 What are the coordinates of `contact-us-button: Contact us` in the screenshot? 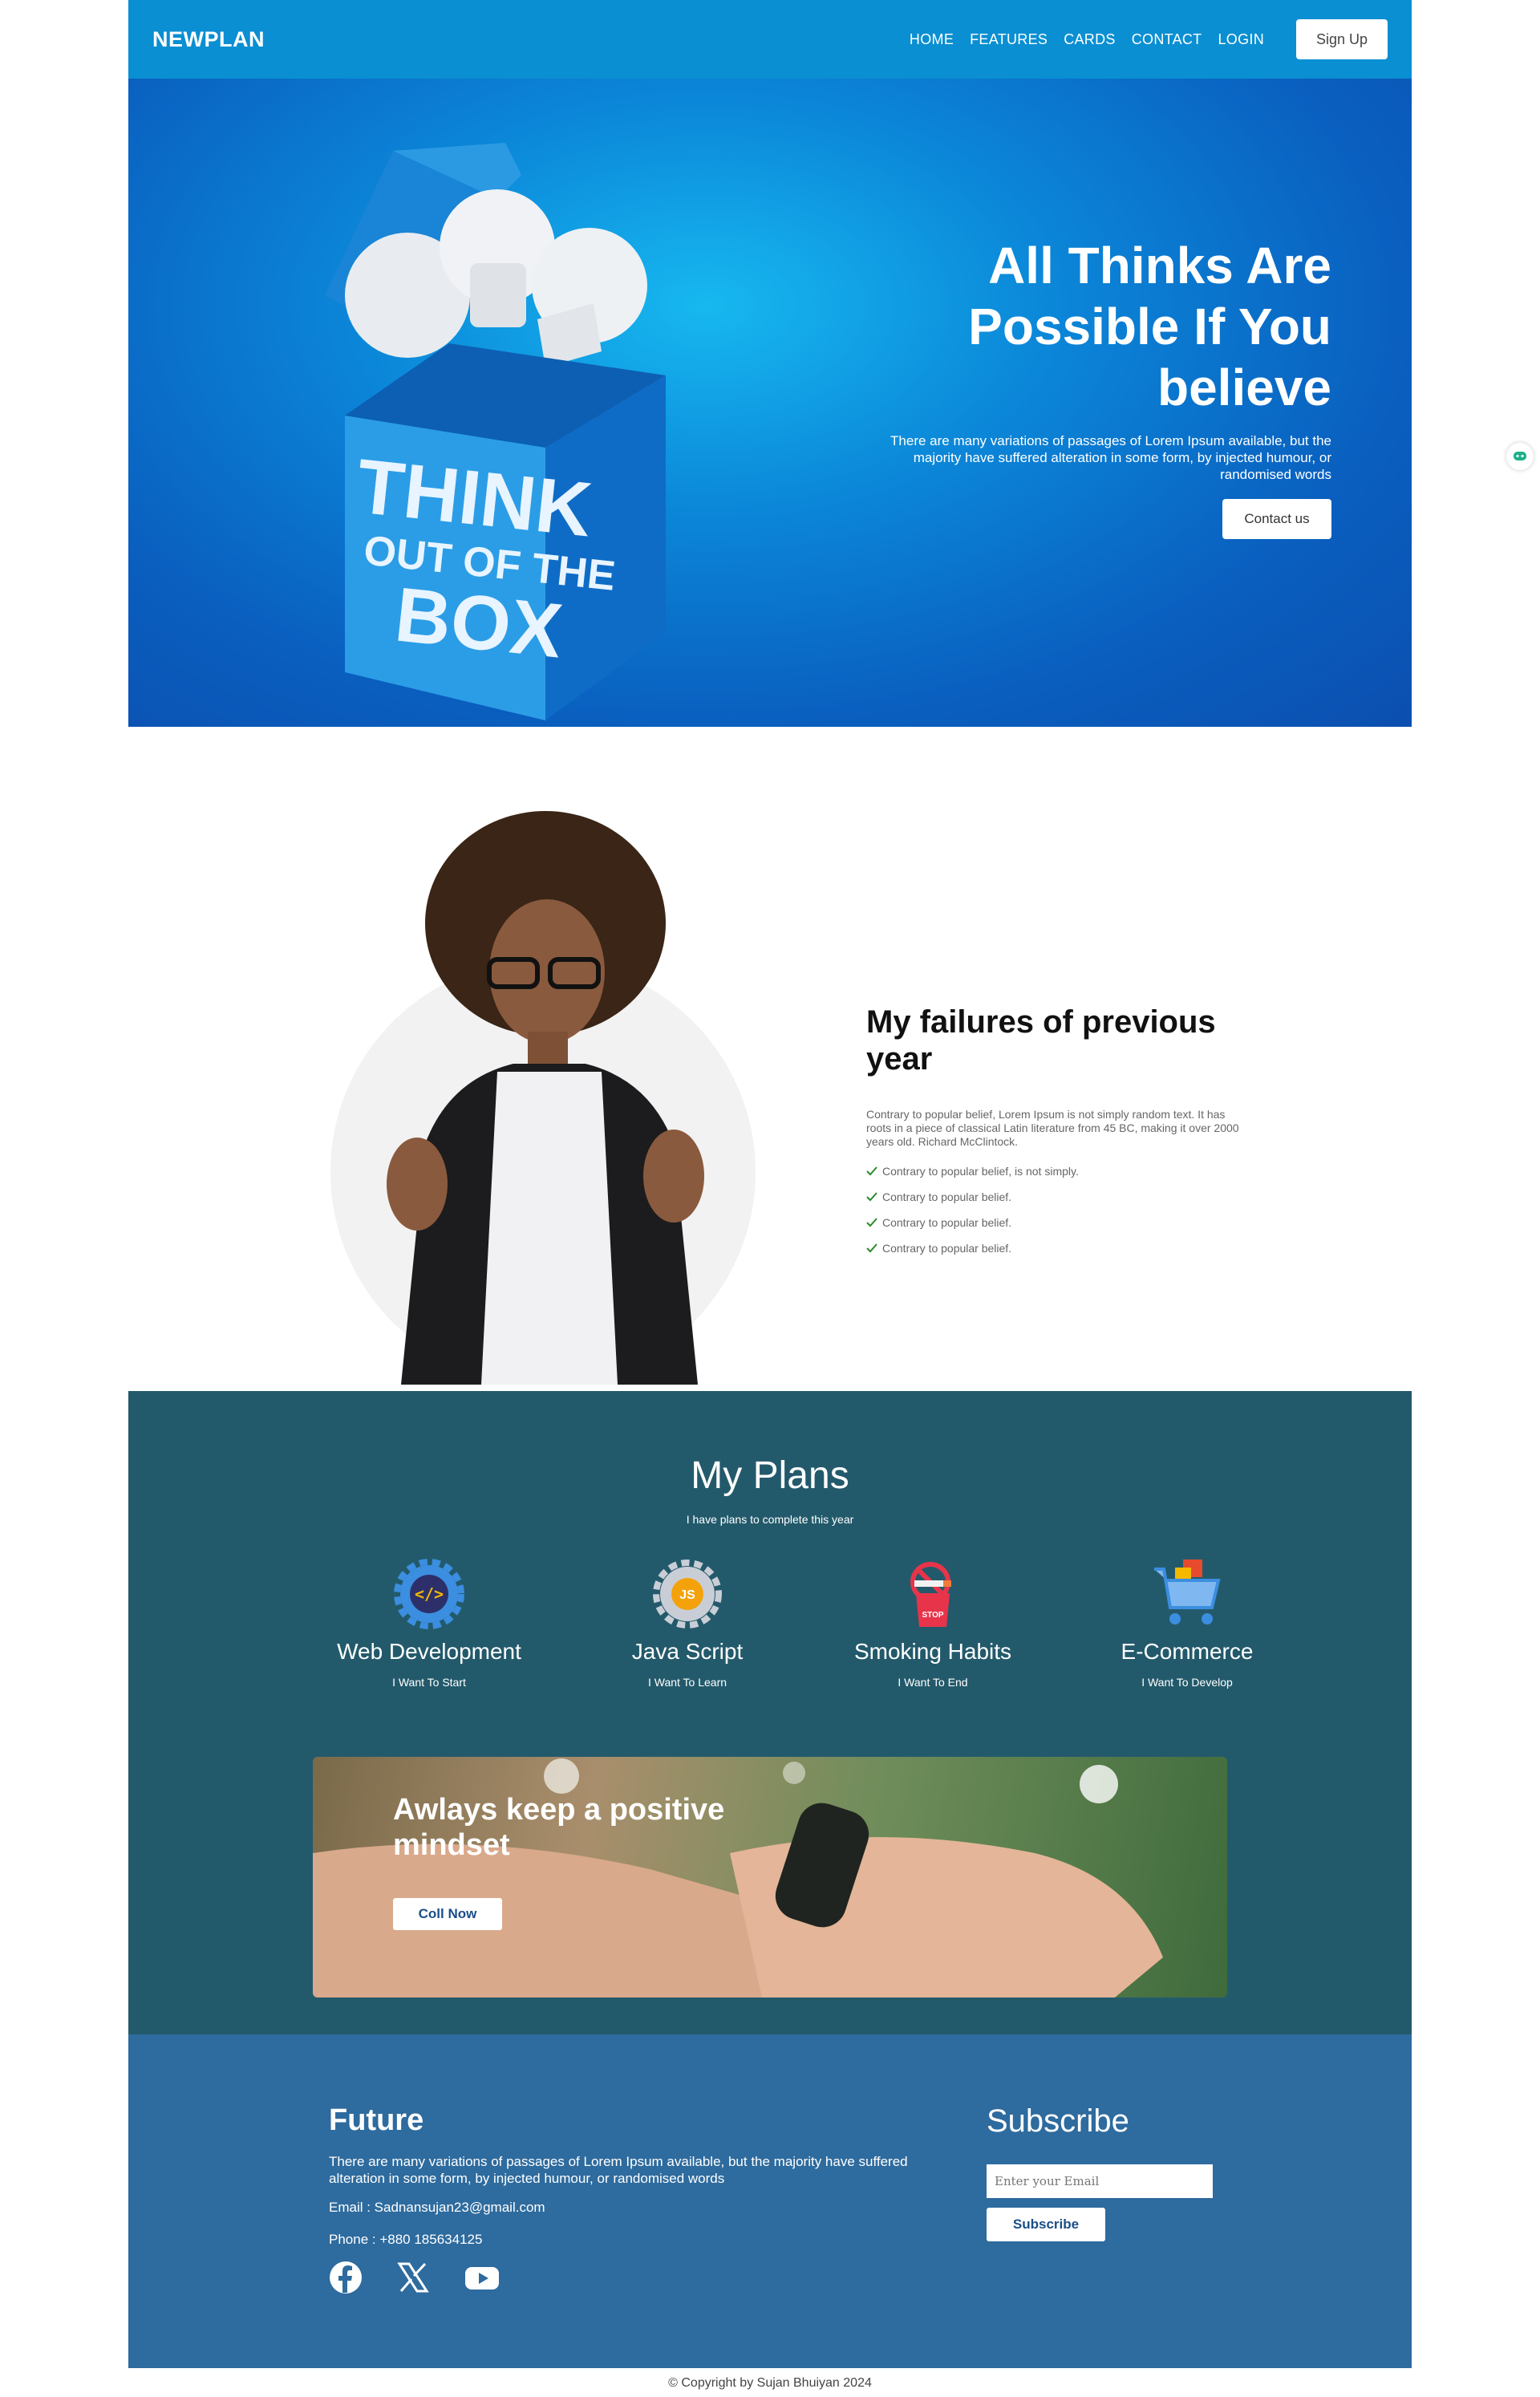 It's located at (1276, 519).